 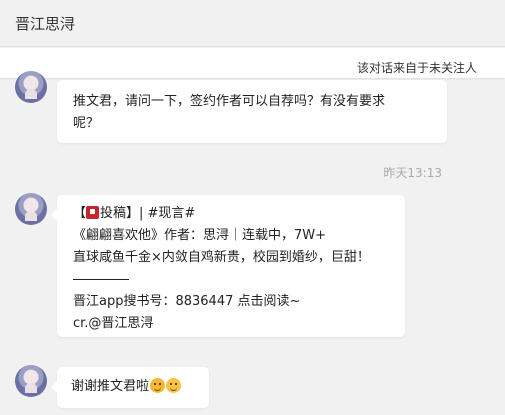 I want to click on chat-title: 晋江思浔, so click(x=45, y=24).